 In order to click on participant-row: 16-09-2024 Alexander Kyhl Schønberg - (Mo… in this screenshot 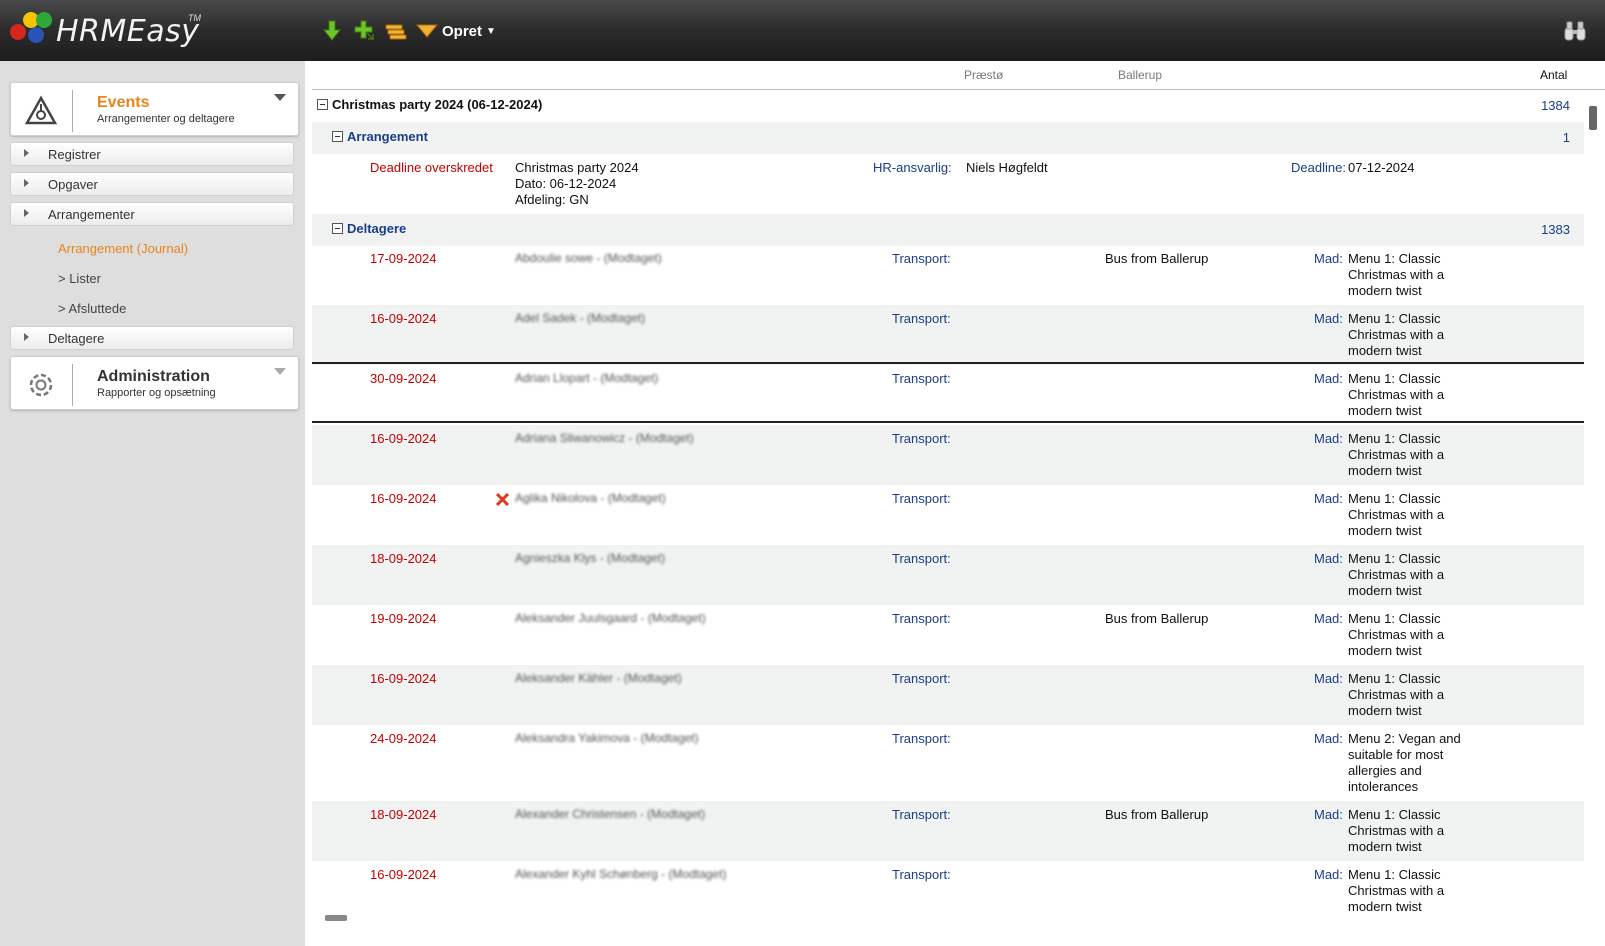, I will do `click(948, 891)`.